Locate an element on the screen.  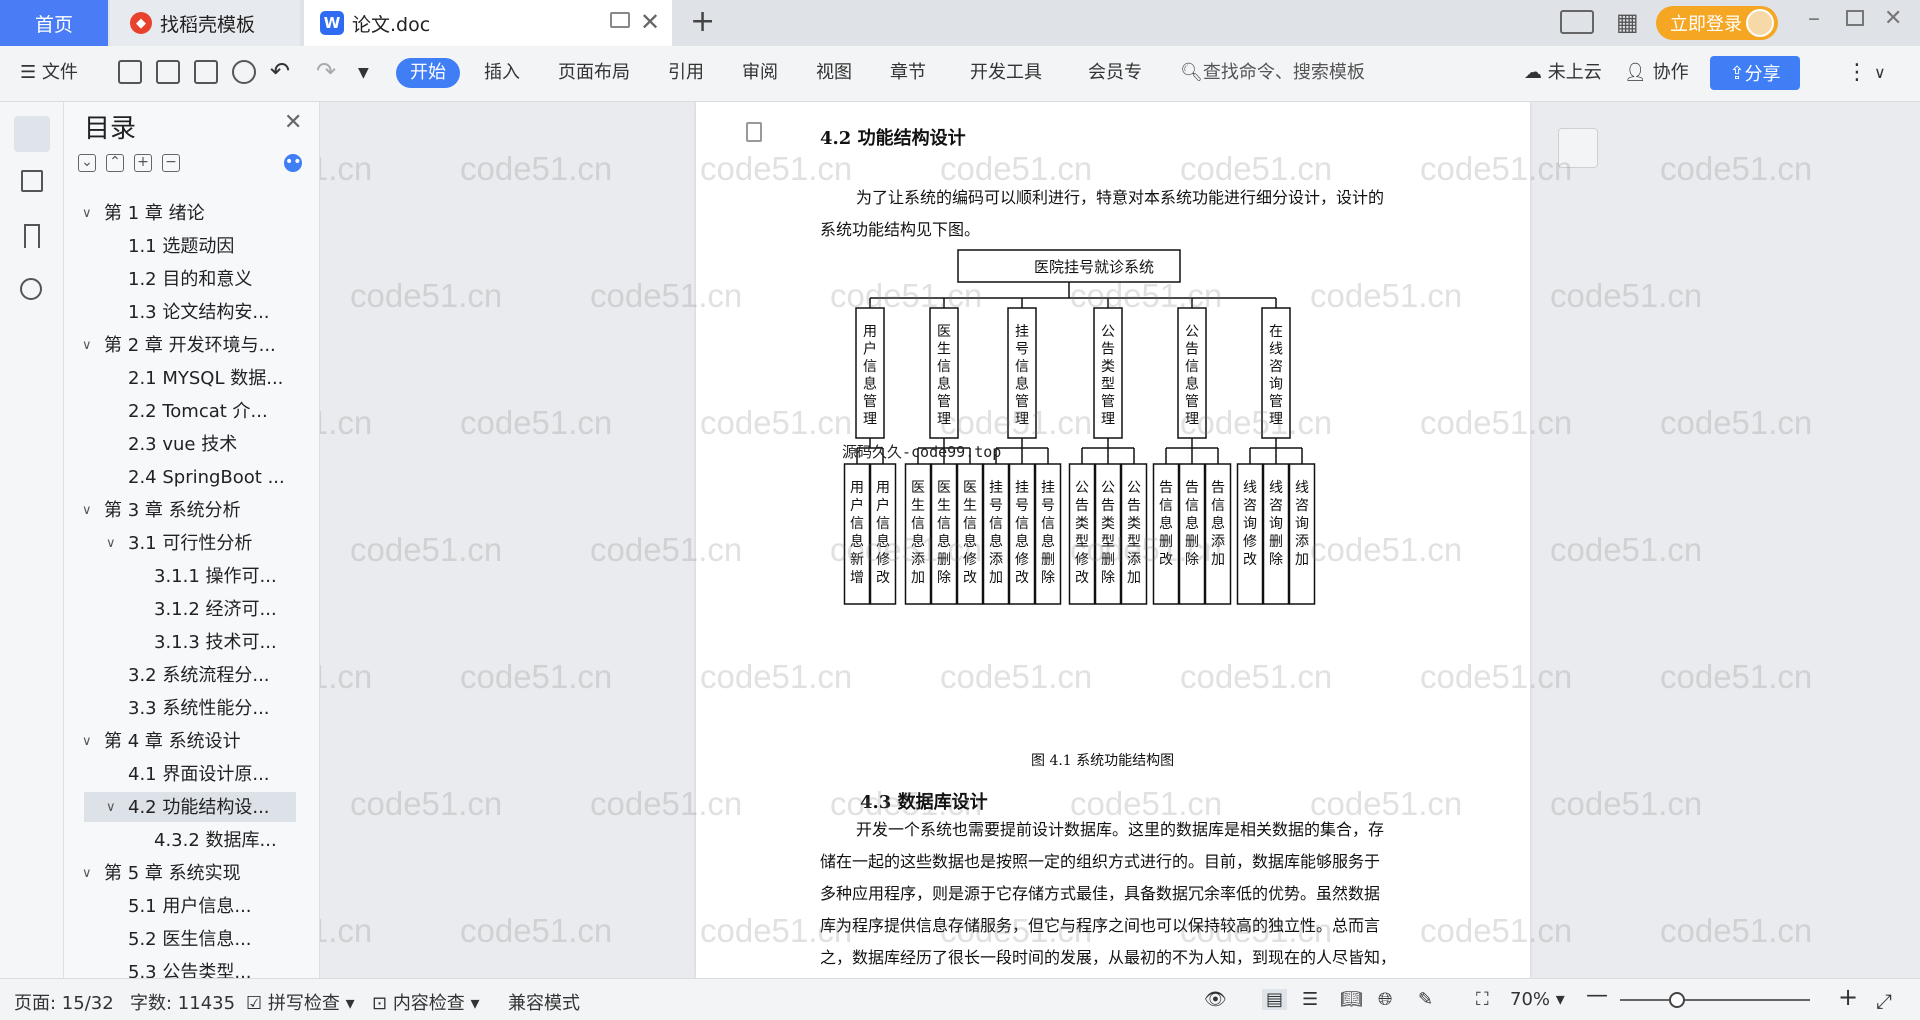
split-view-icon is located at coordinates (1577, 22).